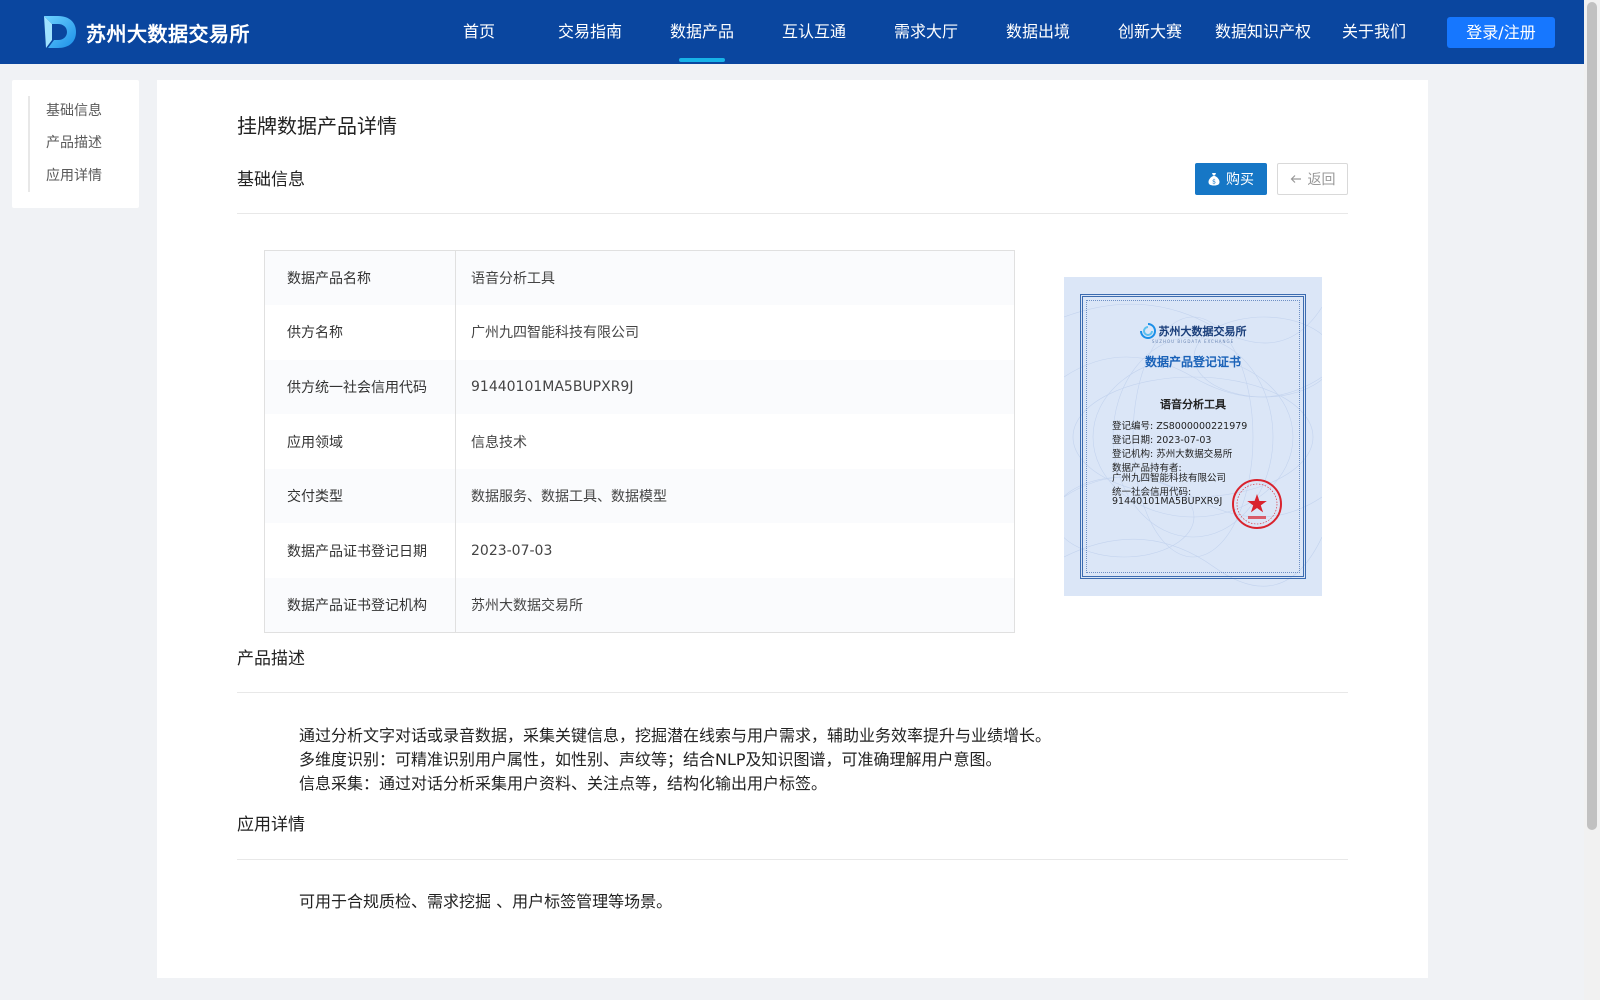 Image resolution: width=1600 pixels, height=1000 pixels. Describe the element at coordinates (1501, 32) in the screenshot. I see `login-register-button: 登录/注册` at that location.